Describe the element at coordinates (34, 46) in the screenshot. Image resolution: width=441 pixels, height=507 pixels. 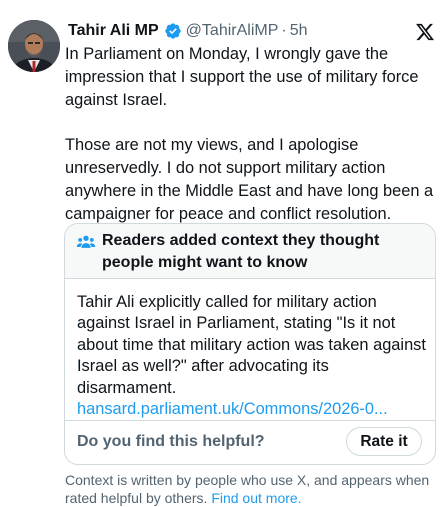
I see `avatar` at that location.